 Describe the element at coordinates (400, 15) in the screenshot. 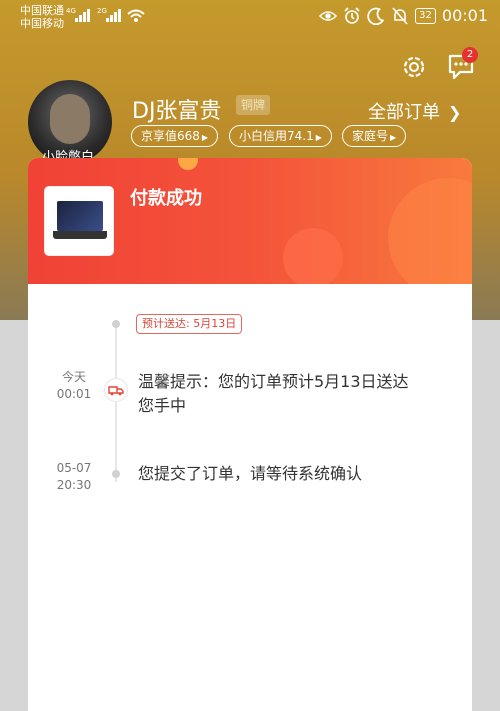

I see `mute-bell-icon` at that location.